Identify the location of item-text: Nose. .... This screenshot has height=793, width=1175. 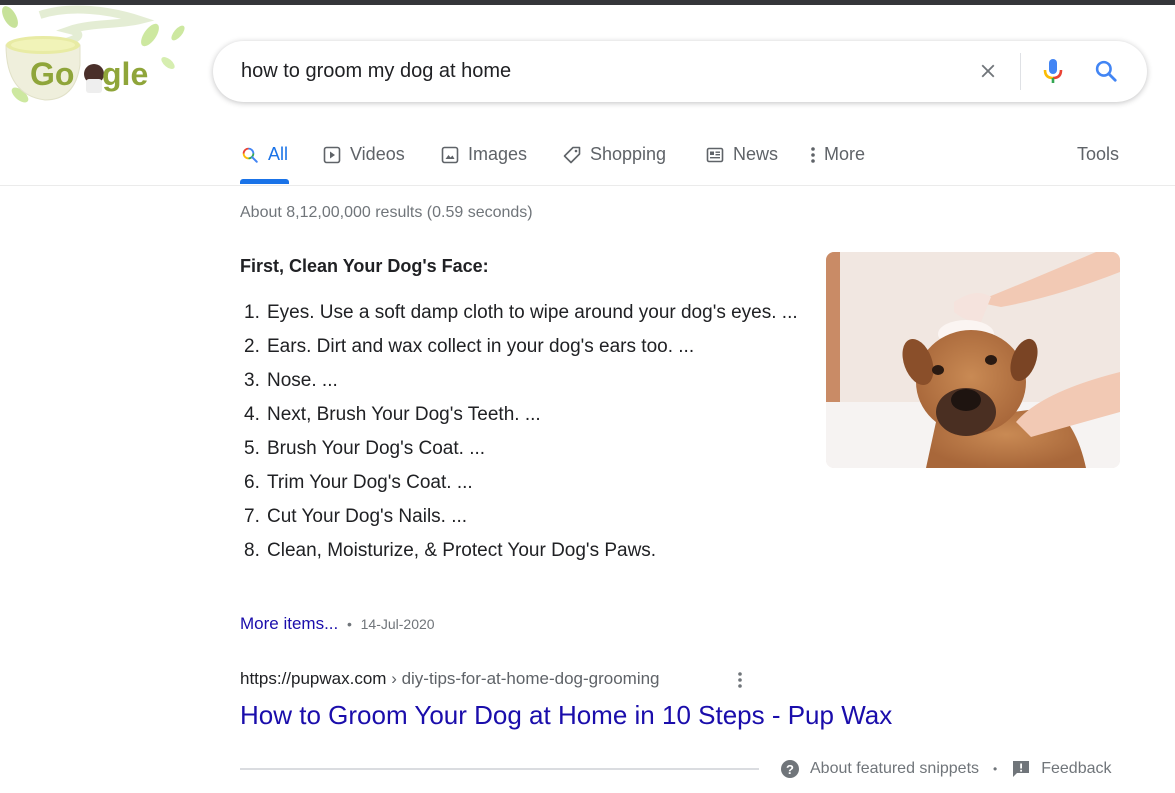
(302, 380).